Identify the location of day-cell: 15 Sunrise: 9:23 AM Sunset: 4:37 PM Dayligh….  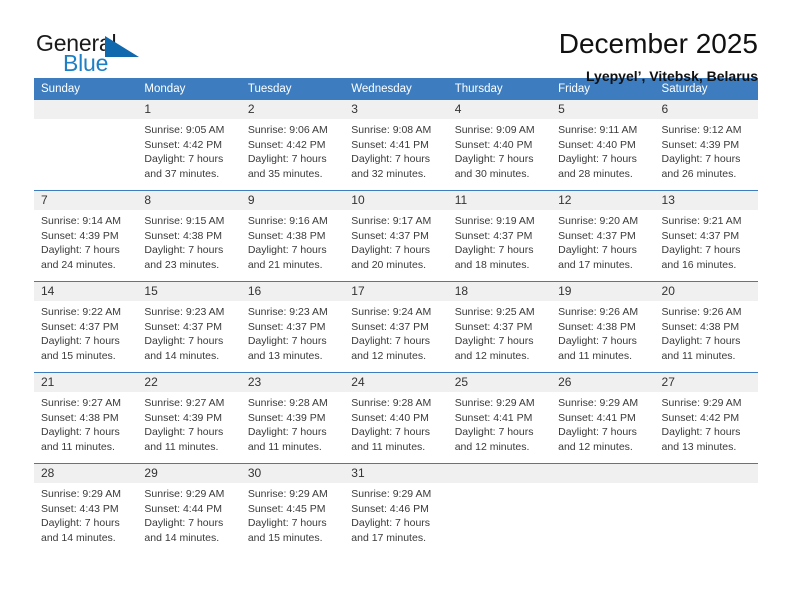
(189, 327).